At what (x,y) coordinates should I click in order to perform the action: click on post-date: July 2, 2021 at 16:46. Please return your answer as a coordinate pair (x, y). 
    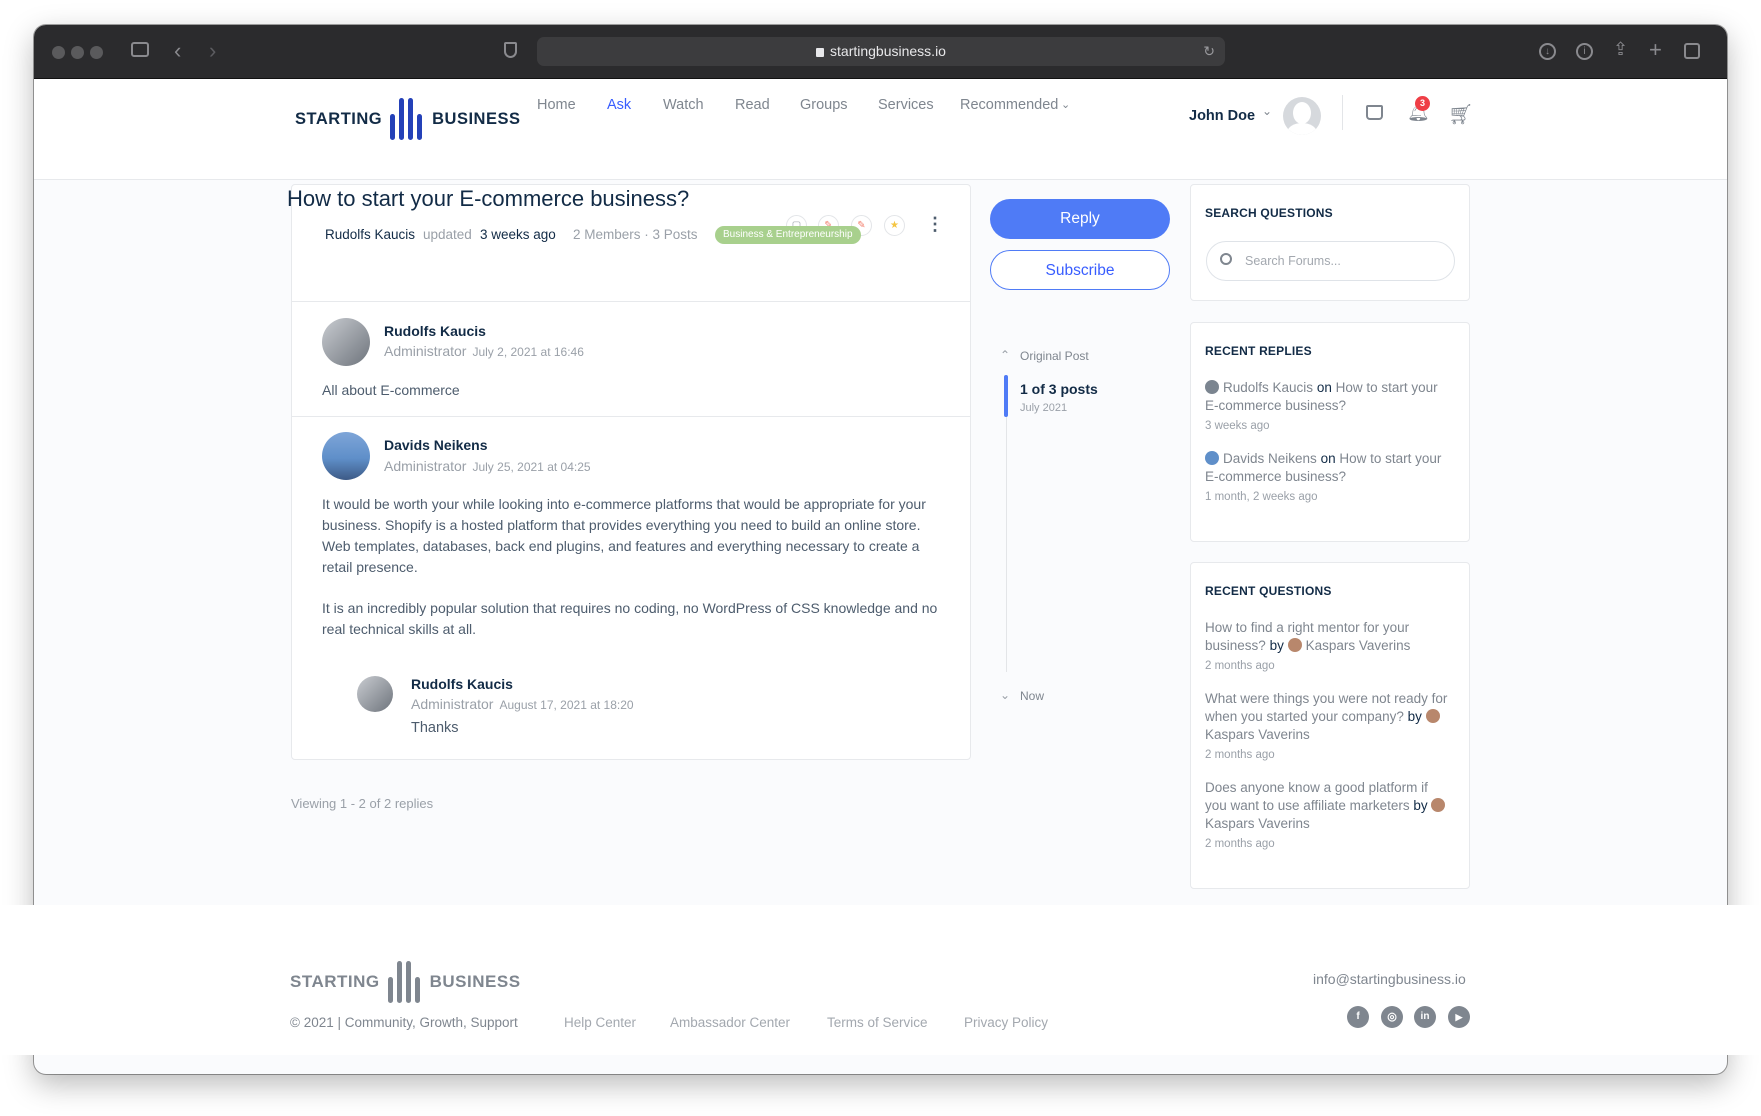
    Looking at the image, I should click on (528, 352).